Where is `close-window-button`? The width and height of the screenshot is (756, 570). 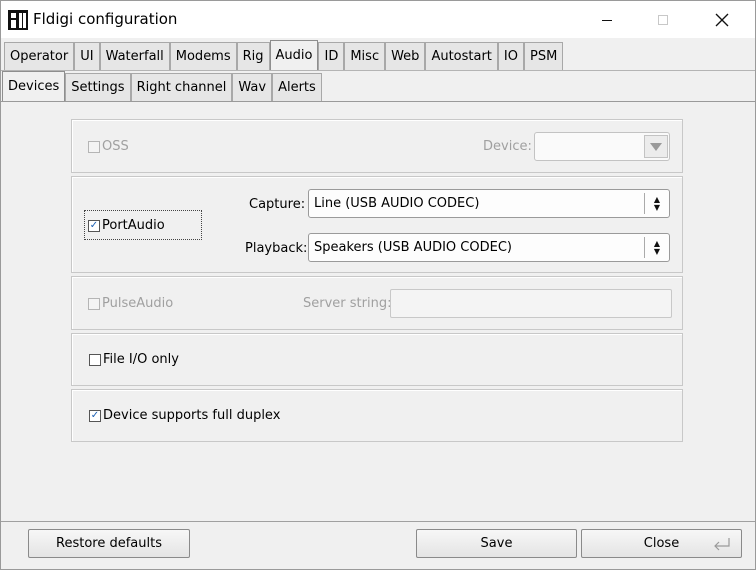 close-window-button is located at coordinates (722, 19).